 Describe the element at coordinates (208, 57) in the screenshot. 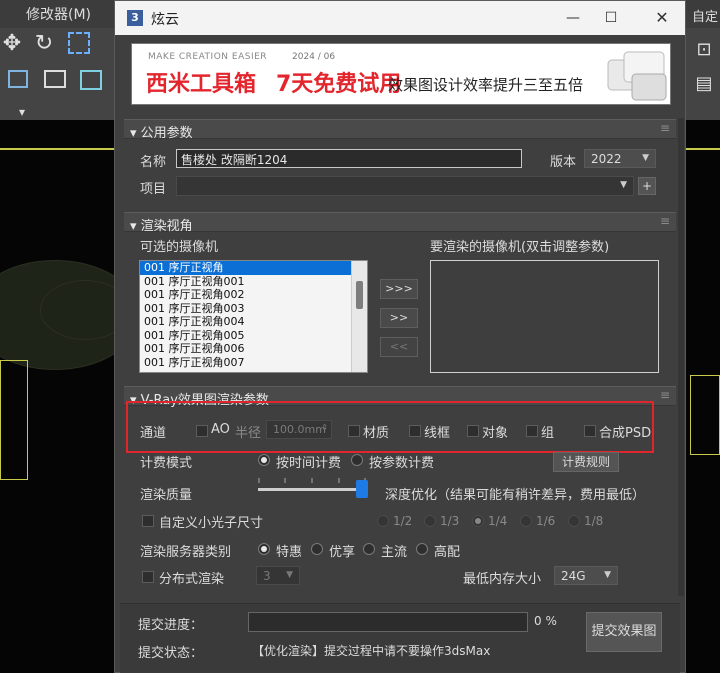

I see `banner-tagline: MAKE CREATION EASIER` at that location.